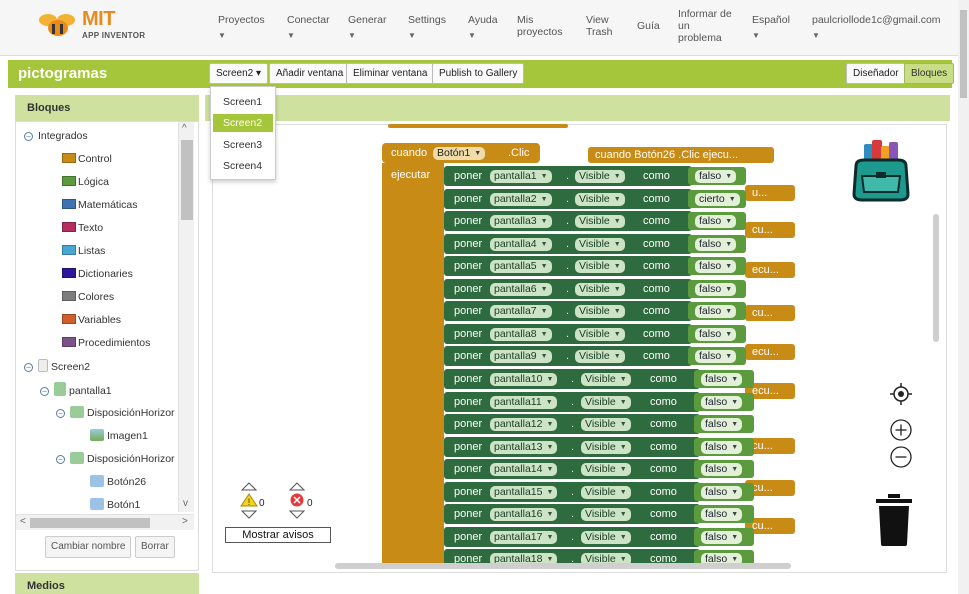 The image size is (969, 594). I want to click on show-warnings-button: Mostrar avisos, so click(278, 535).